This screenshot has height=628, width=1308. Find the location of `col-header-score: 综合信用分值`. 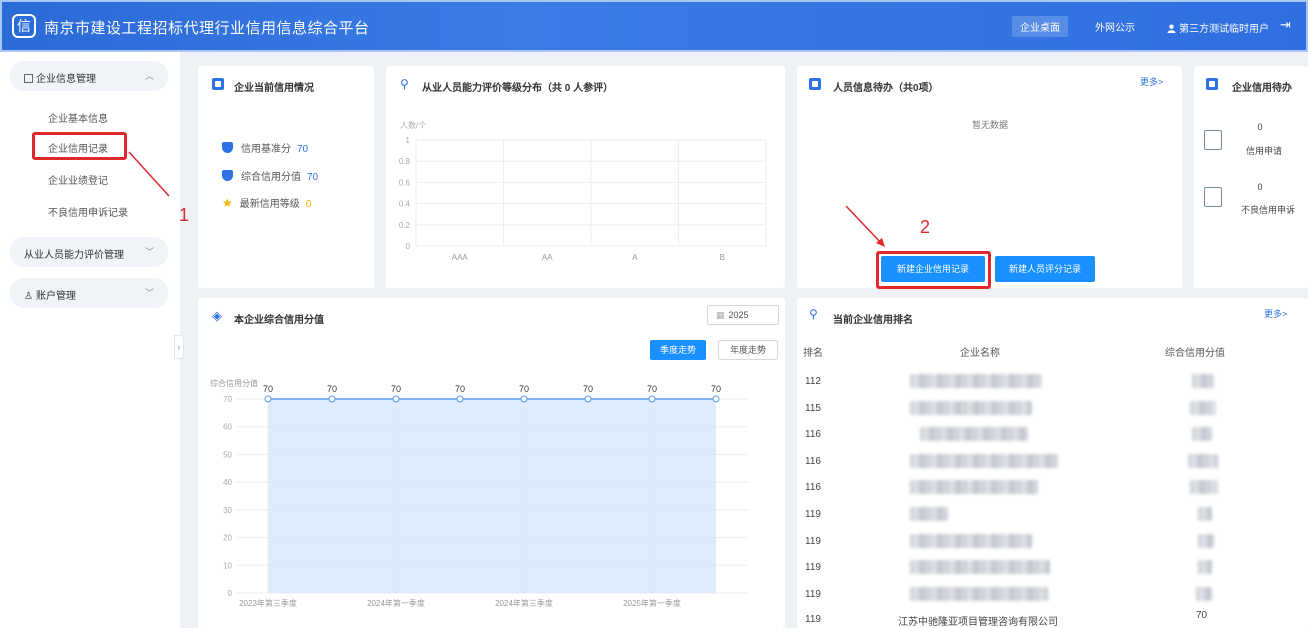

col-header-score: 综合信用分值 is located at coordinates (1195, 353).